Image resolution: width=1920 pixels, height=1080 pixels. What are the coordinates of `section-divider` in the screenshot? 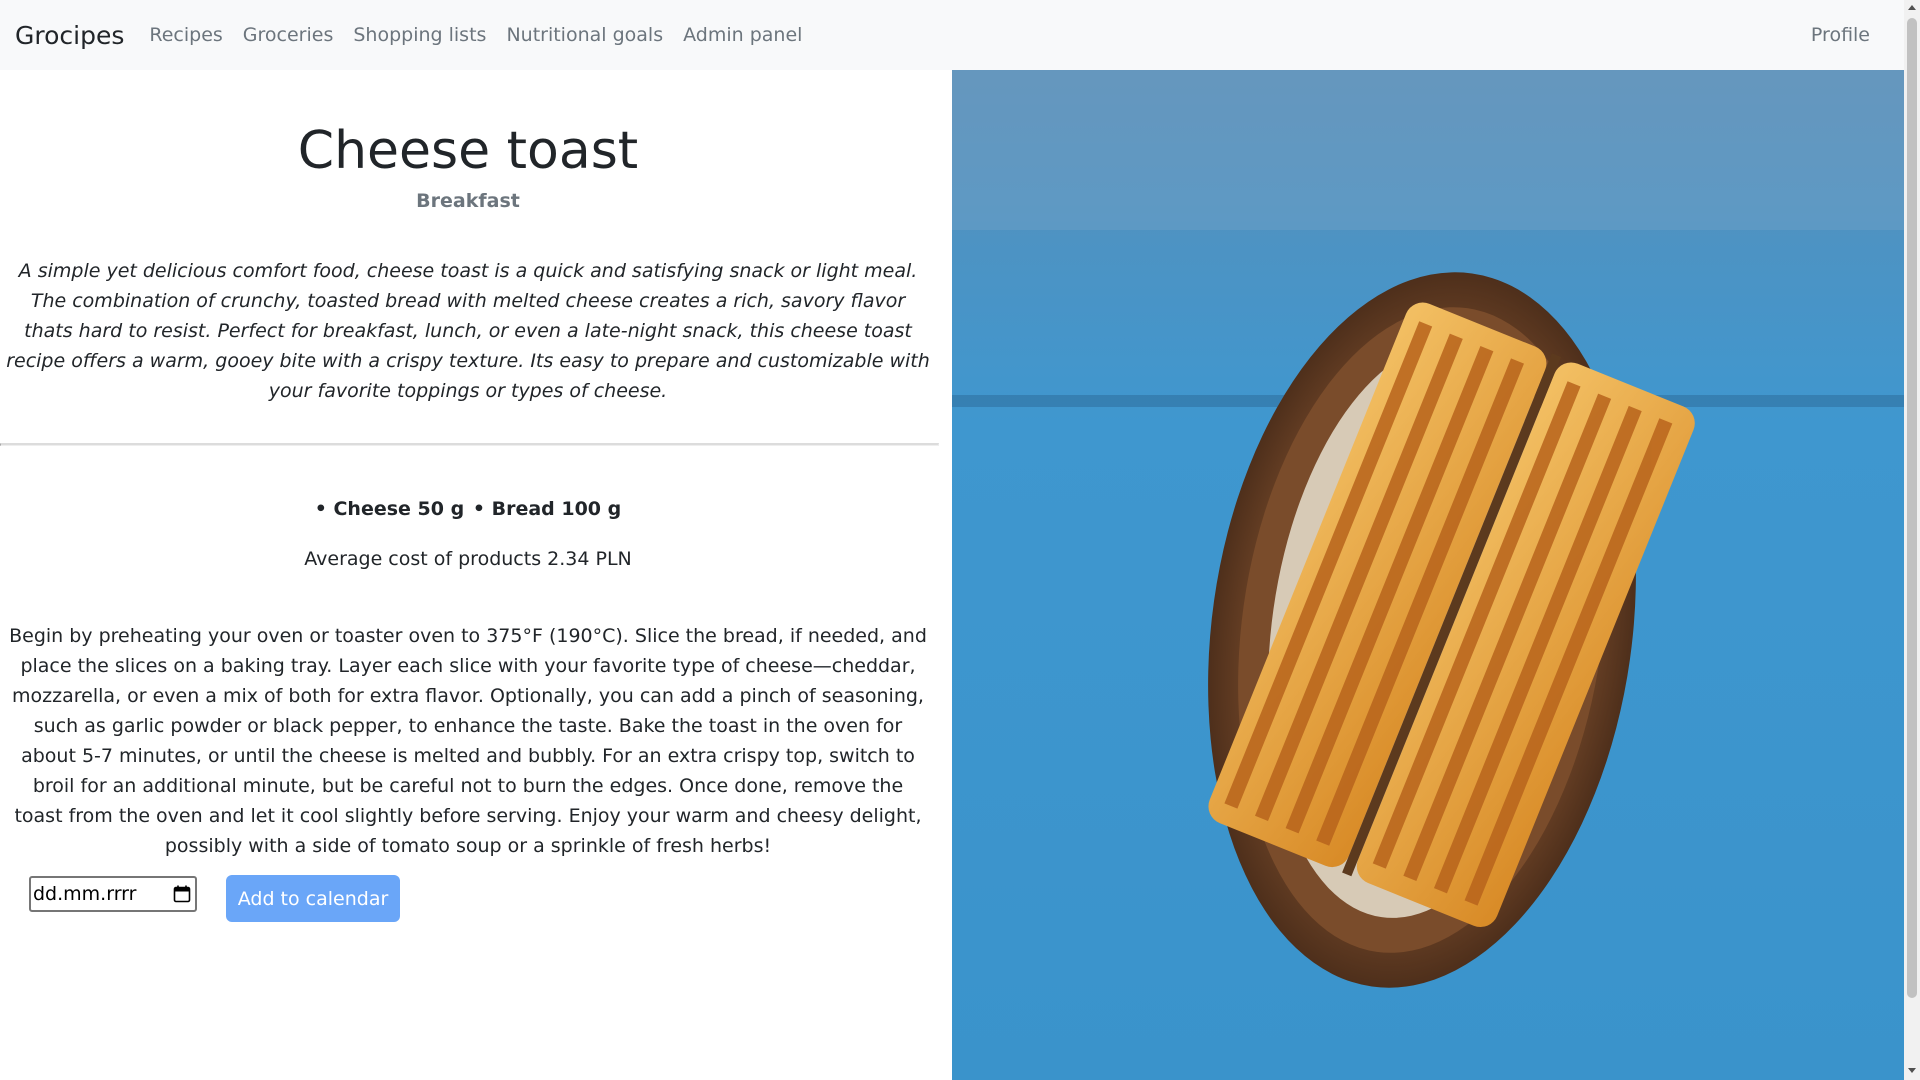 It's located at (469, 444).